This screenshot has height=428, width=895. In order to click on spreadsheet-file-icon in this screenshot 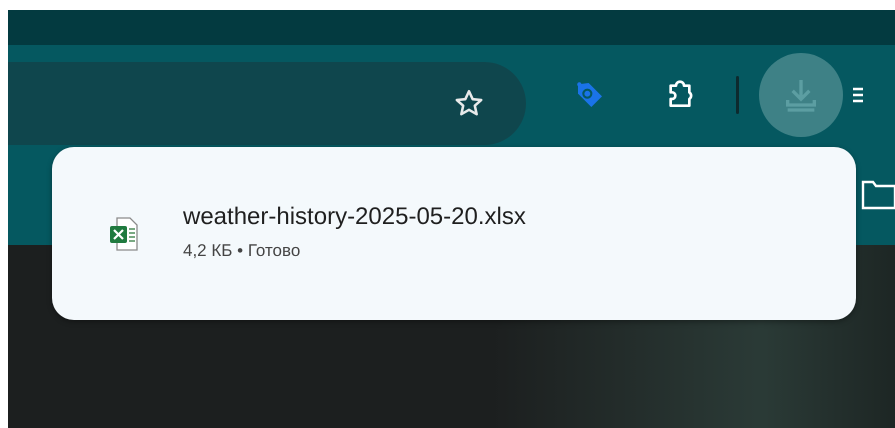, I will do `click(124, 234)`.